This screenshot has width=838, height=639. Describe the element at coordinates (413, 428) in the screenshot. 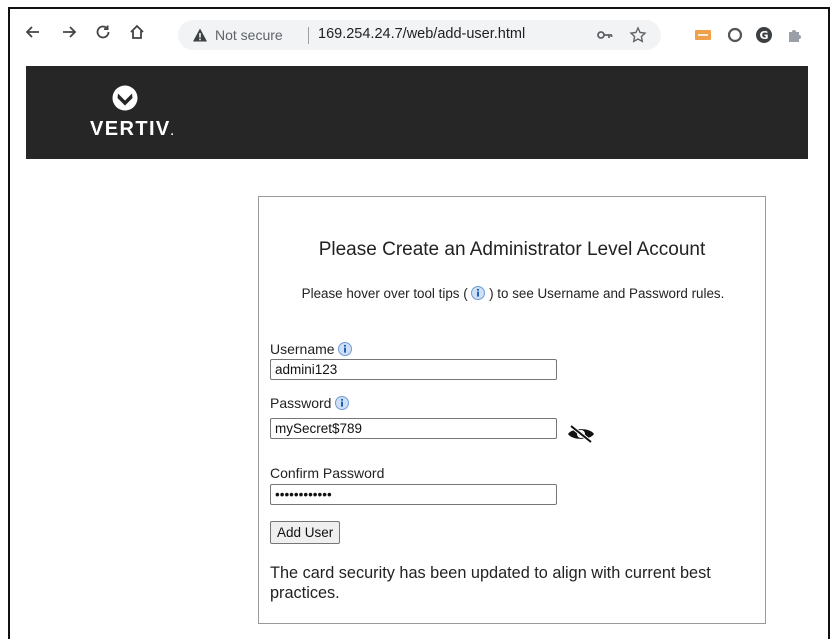

I see `password-input` at that location.